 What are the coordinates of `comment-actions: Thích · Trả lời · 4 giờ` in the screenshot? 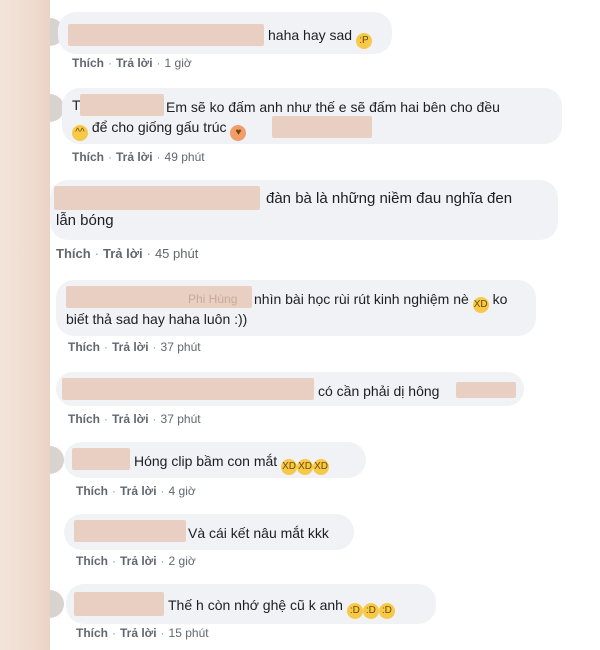 It's located at (136, 491).